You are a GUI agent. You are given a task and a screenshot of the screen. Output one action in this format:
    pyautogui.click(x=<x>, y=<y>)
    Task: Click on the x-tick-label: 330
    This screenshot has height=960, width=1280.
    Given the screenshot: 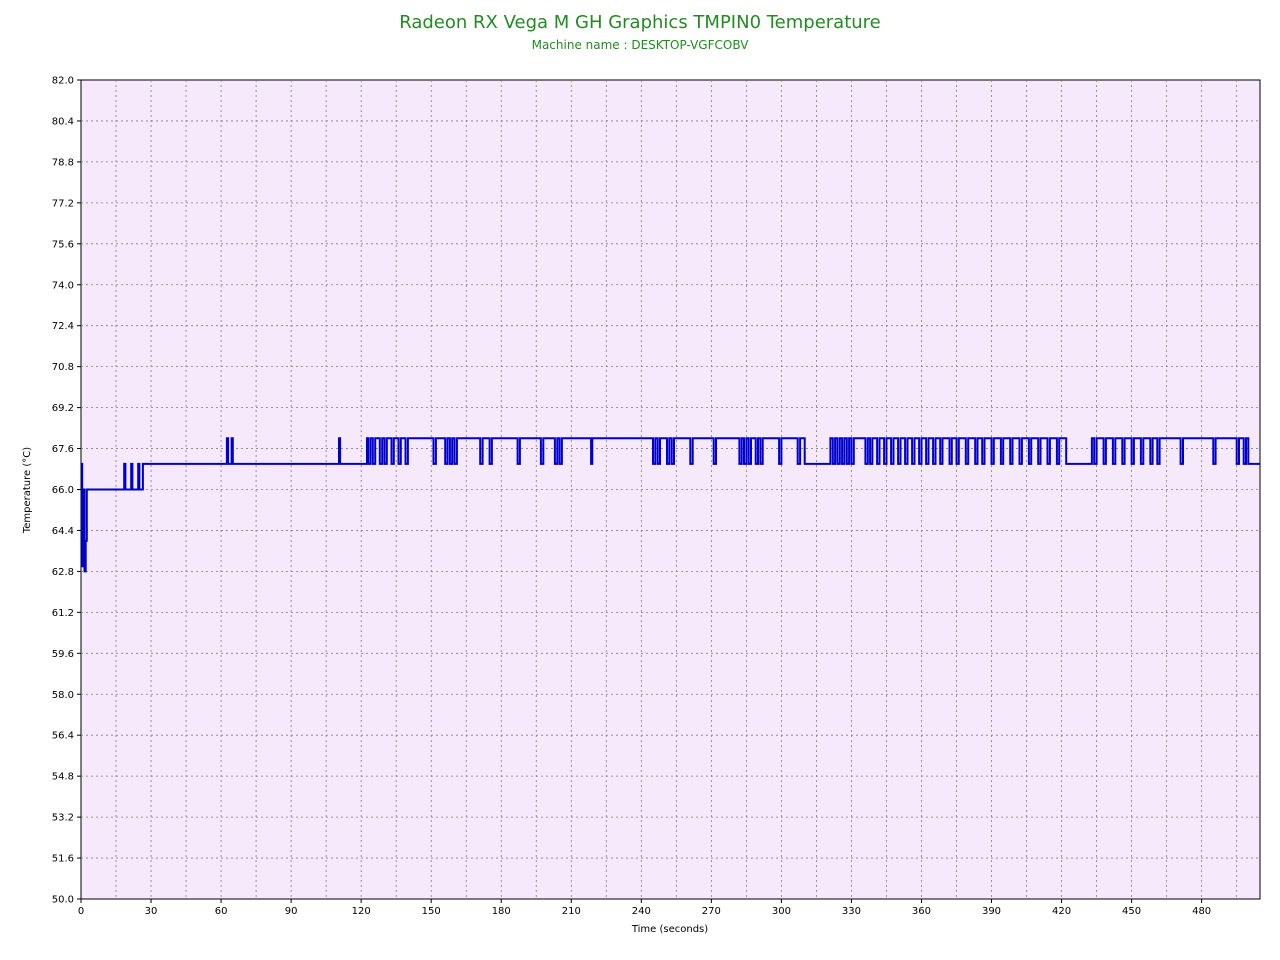 What is the action you would take?
    pyautogui.click(x=851, y=911)
    